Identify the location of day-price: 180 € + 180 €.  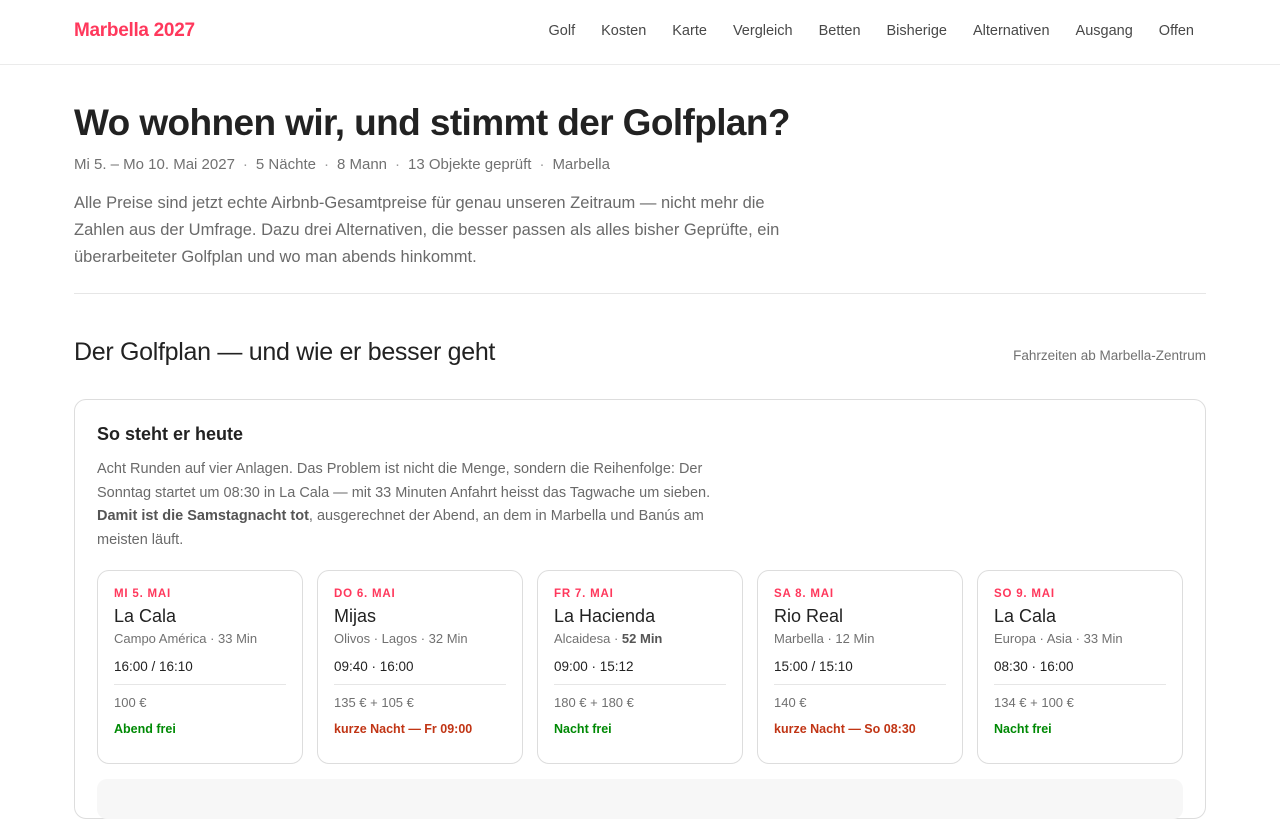
(594, 702).